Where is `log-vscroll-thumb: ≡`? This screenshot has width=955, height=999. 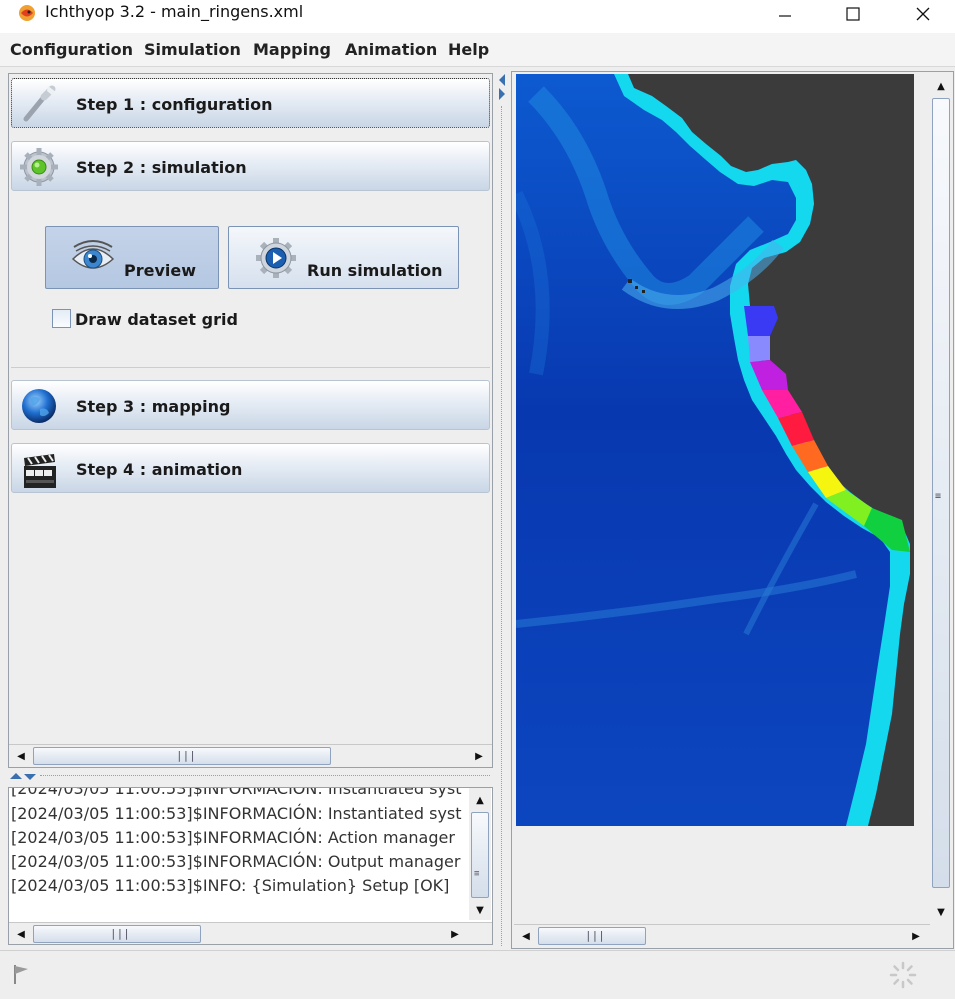
log-vscroll-thumb: ≡ is located at coordinates (480, 855).